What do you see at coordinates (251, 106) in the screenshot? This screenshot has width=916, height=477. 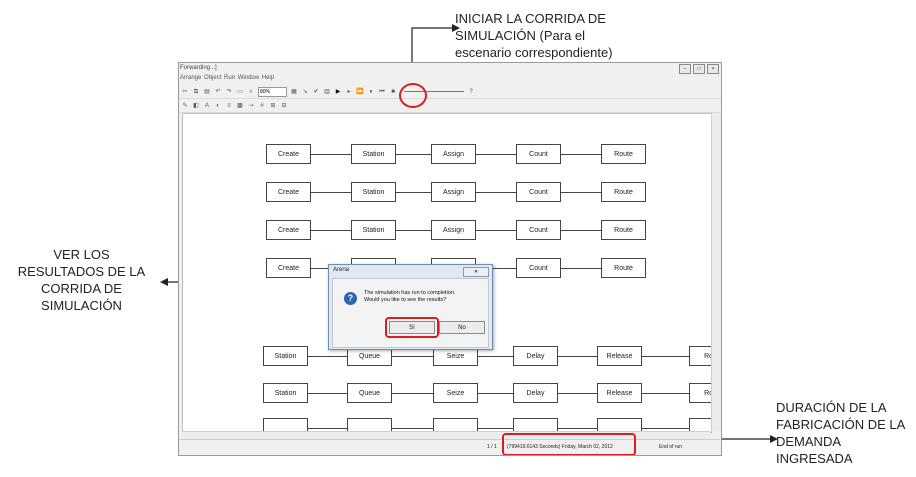 I see `arrow-style-icon: ⇢` at bounding box center [251, 106].